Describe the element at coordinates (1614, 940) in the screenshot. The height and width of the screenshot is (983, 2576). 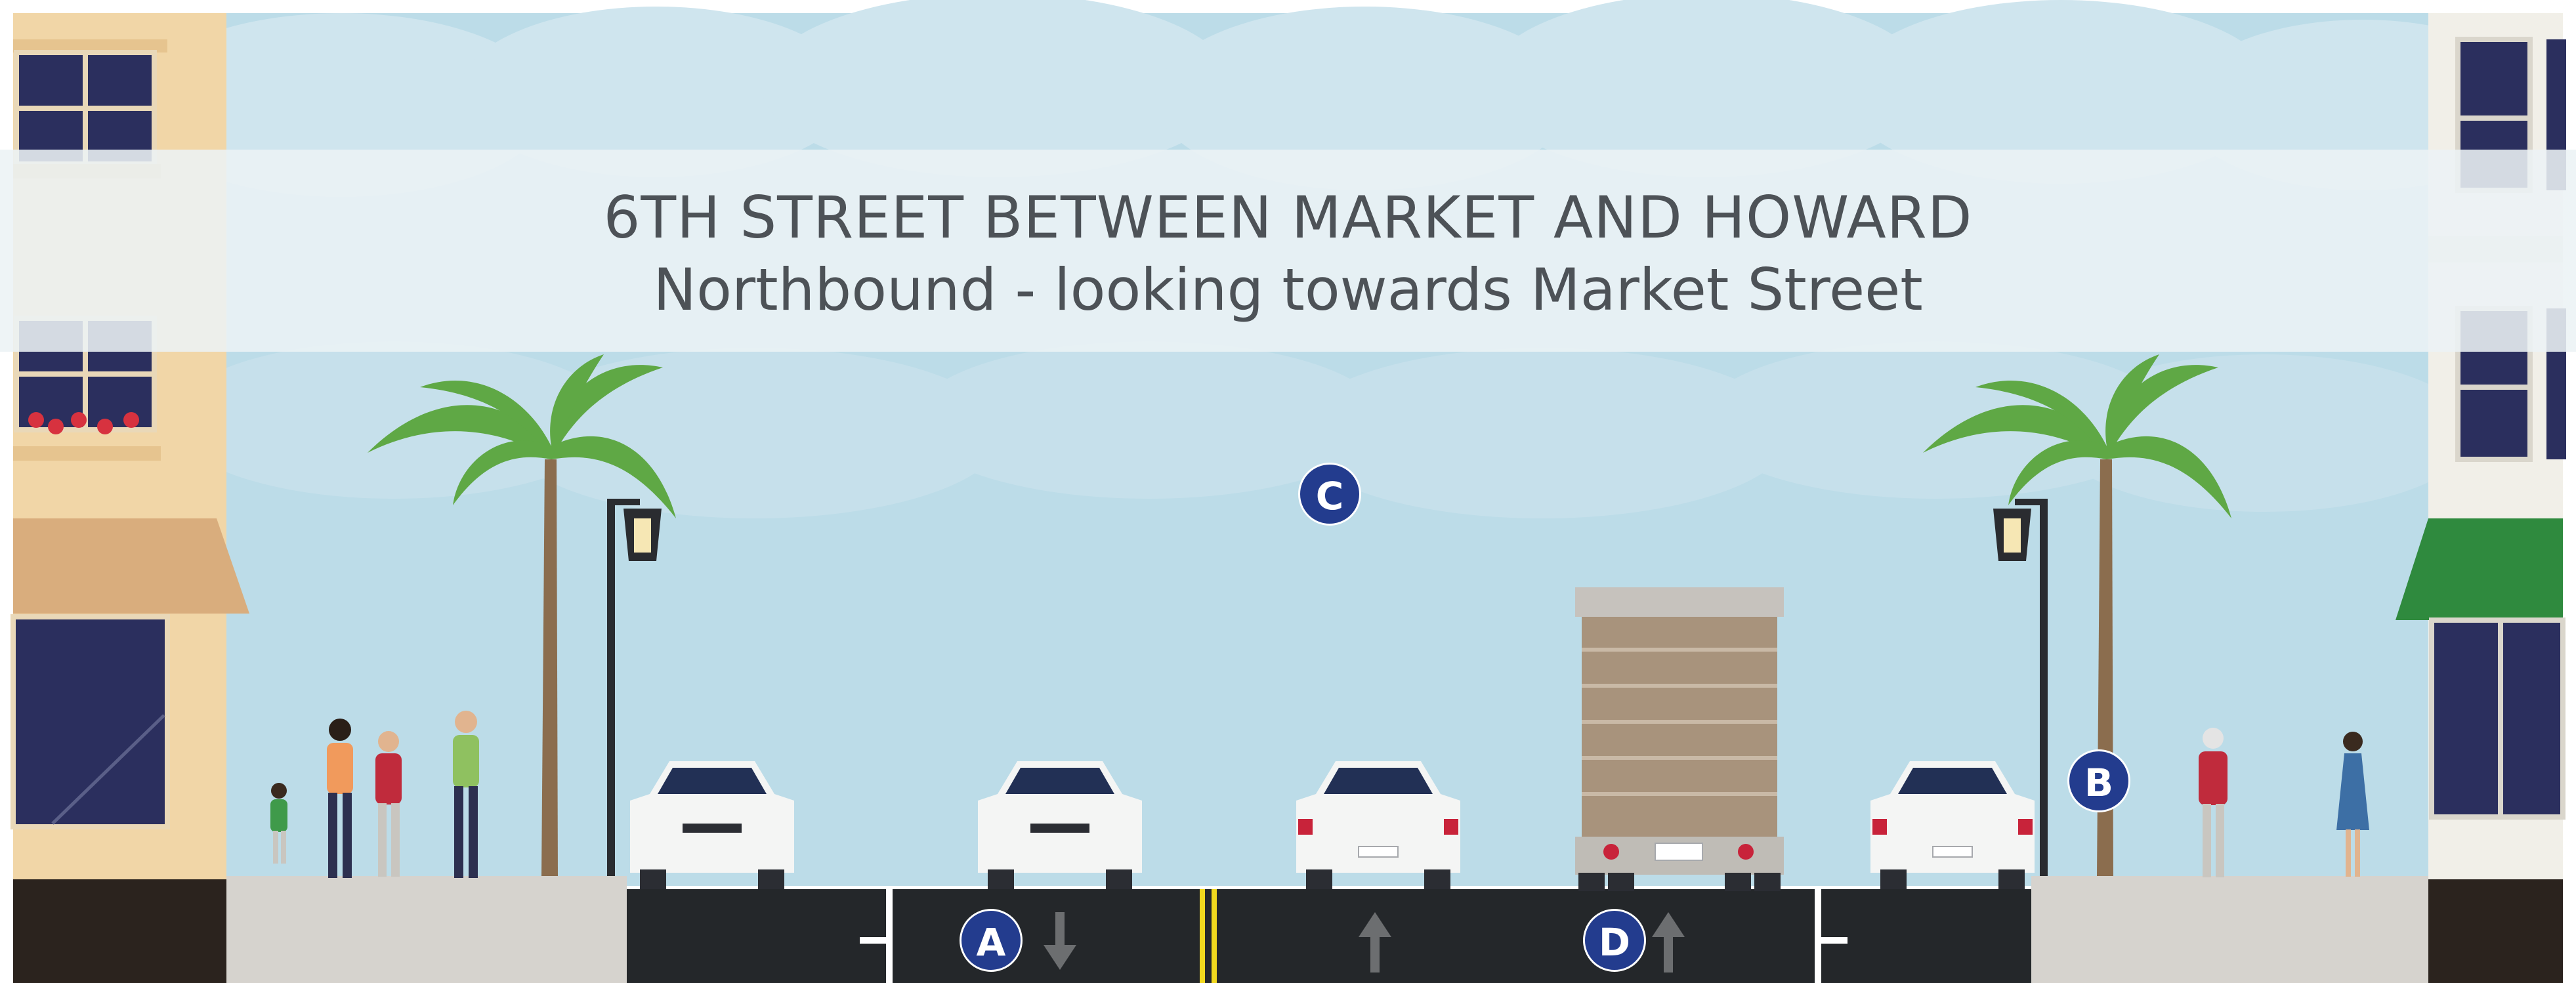
I see `marker-d: D` at that location.